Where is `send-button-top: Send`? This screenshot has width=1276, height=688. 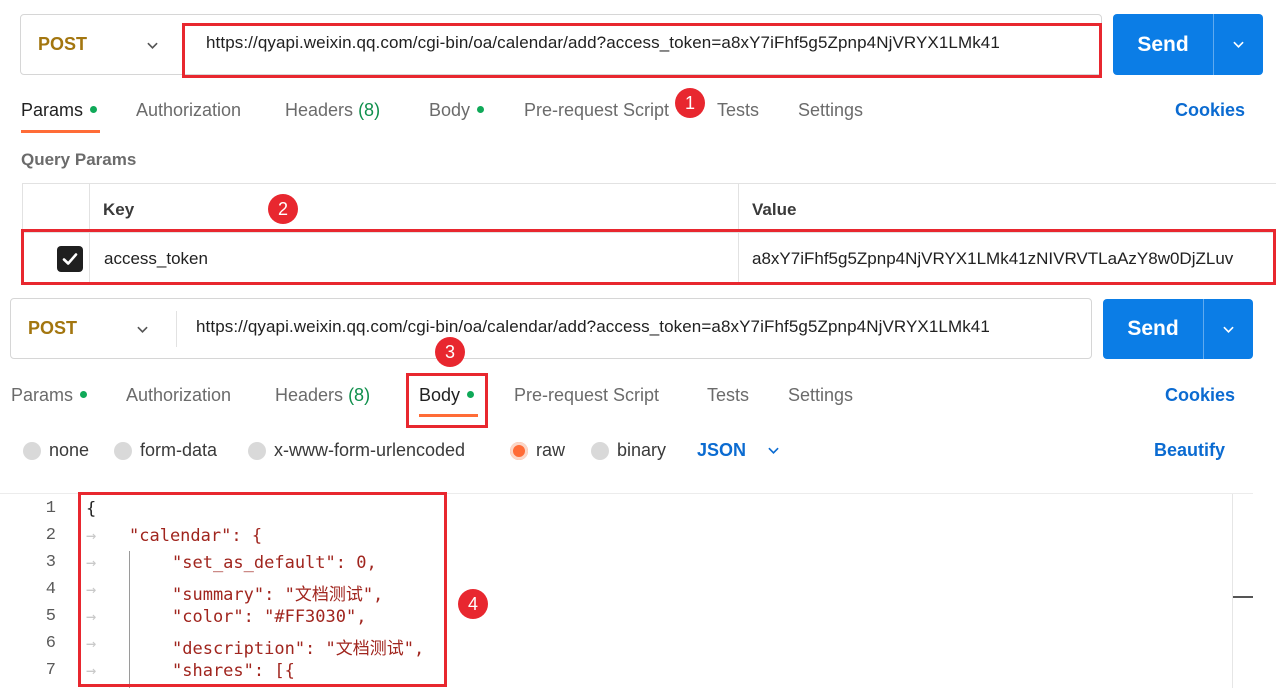 send-button-top: Send is located at coordinates (1188, 44).